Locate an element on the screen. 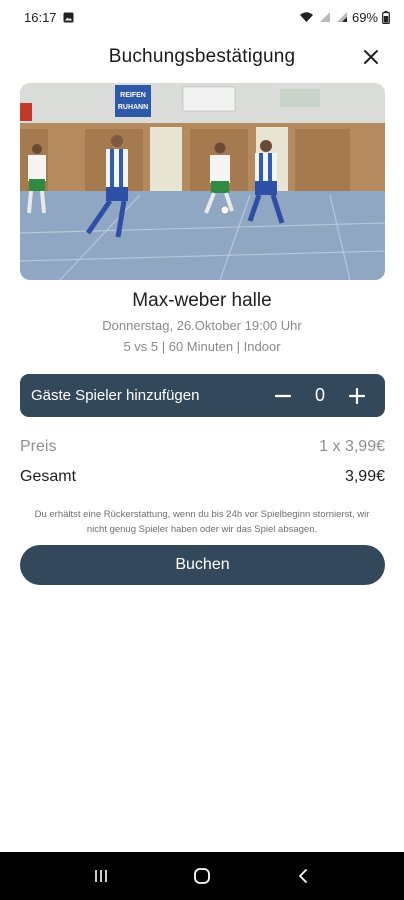 This screenshot has height=900, width=404. home-icon is located at coordinates (202, 876).